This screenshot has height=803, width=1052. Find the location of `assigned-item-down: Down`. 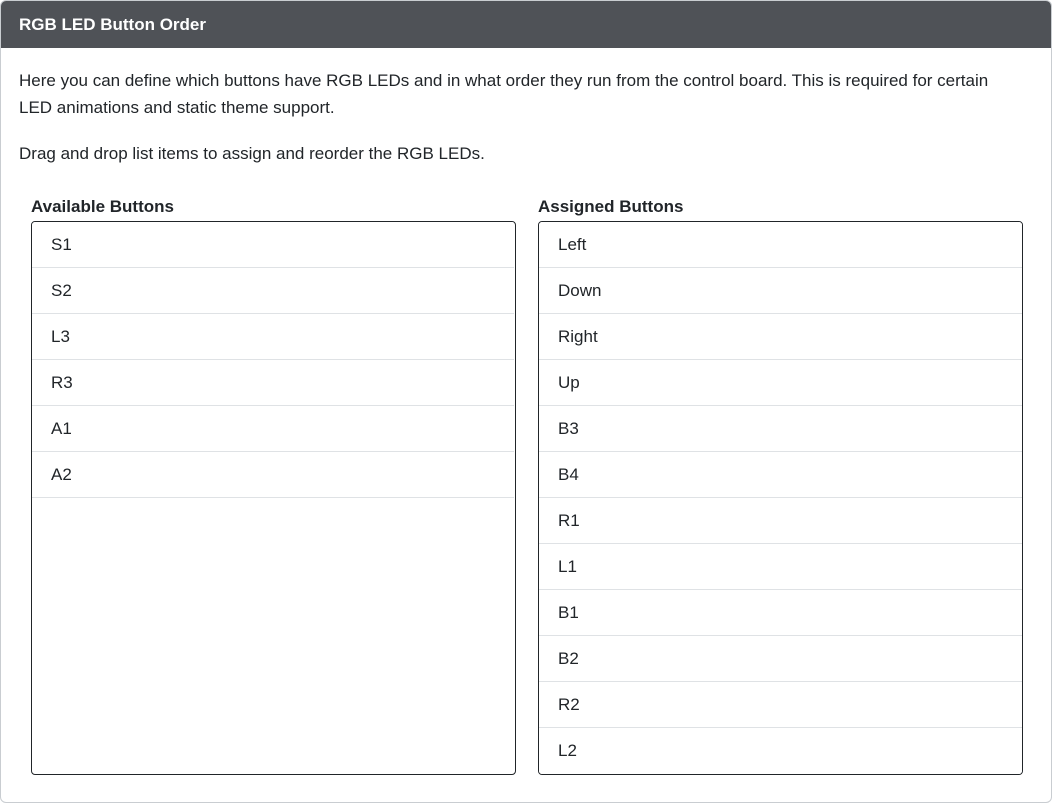

assigned-item-down: Down is located at coordinates (780, 291).